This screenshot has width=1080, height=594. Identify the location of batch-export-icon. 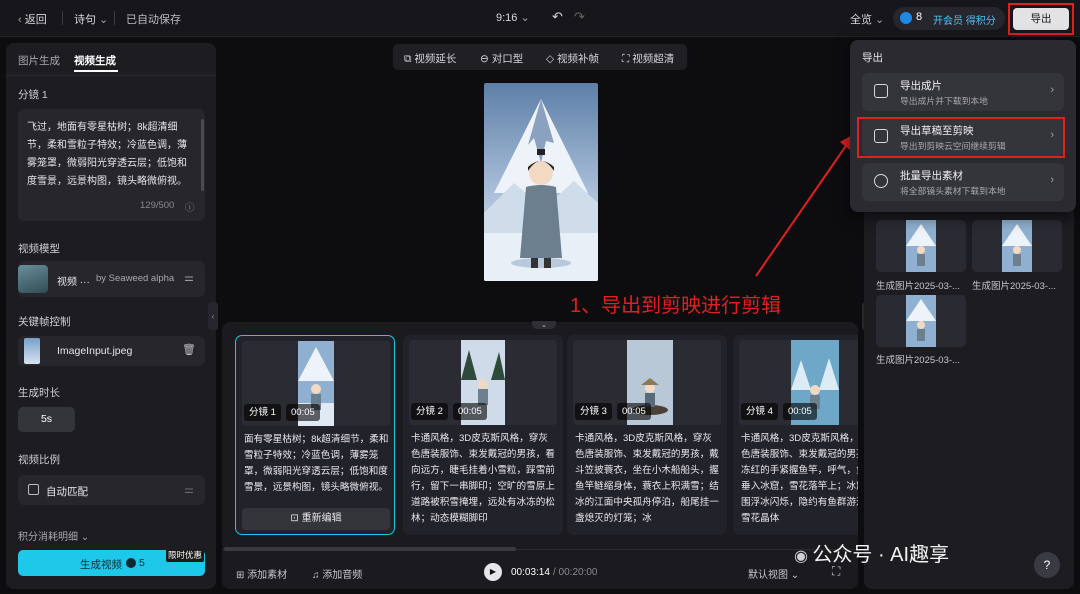
(881, 181).